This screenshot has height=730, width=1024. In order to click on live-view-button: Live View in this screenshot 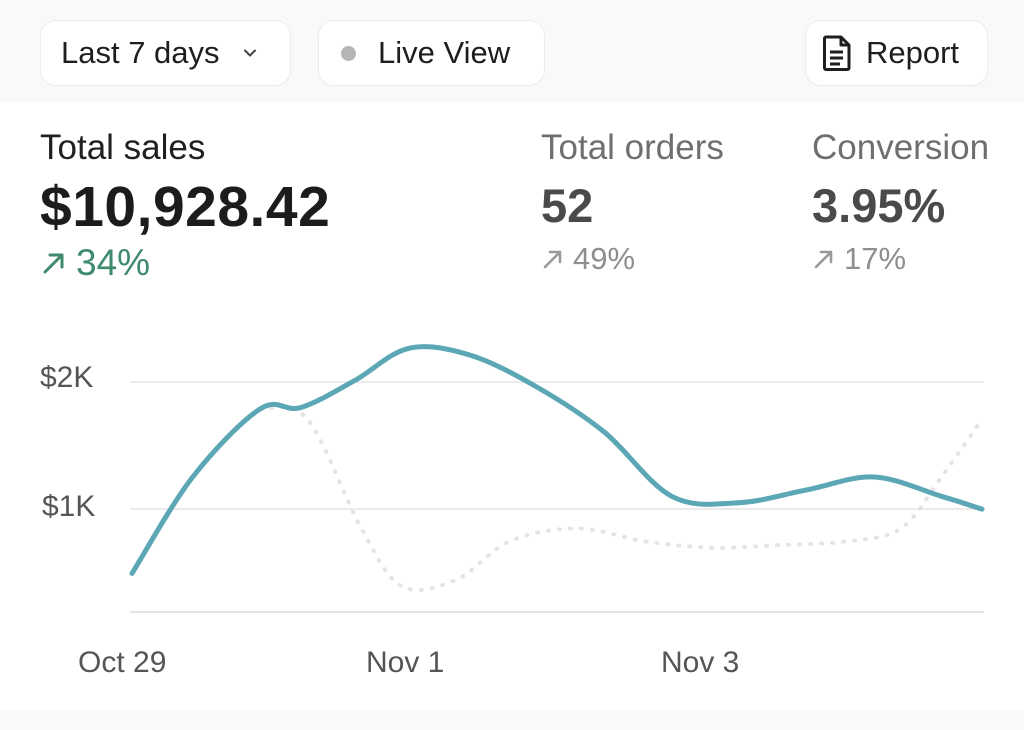, I will do `click(431, 53)`.